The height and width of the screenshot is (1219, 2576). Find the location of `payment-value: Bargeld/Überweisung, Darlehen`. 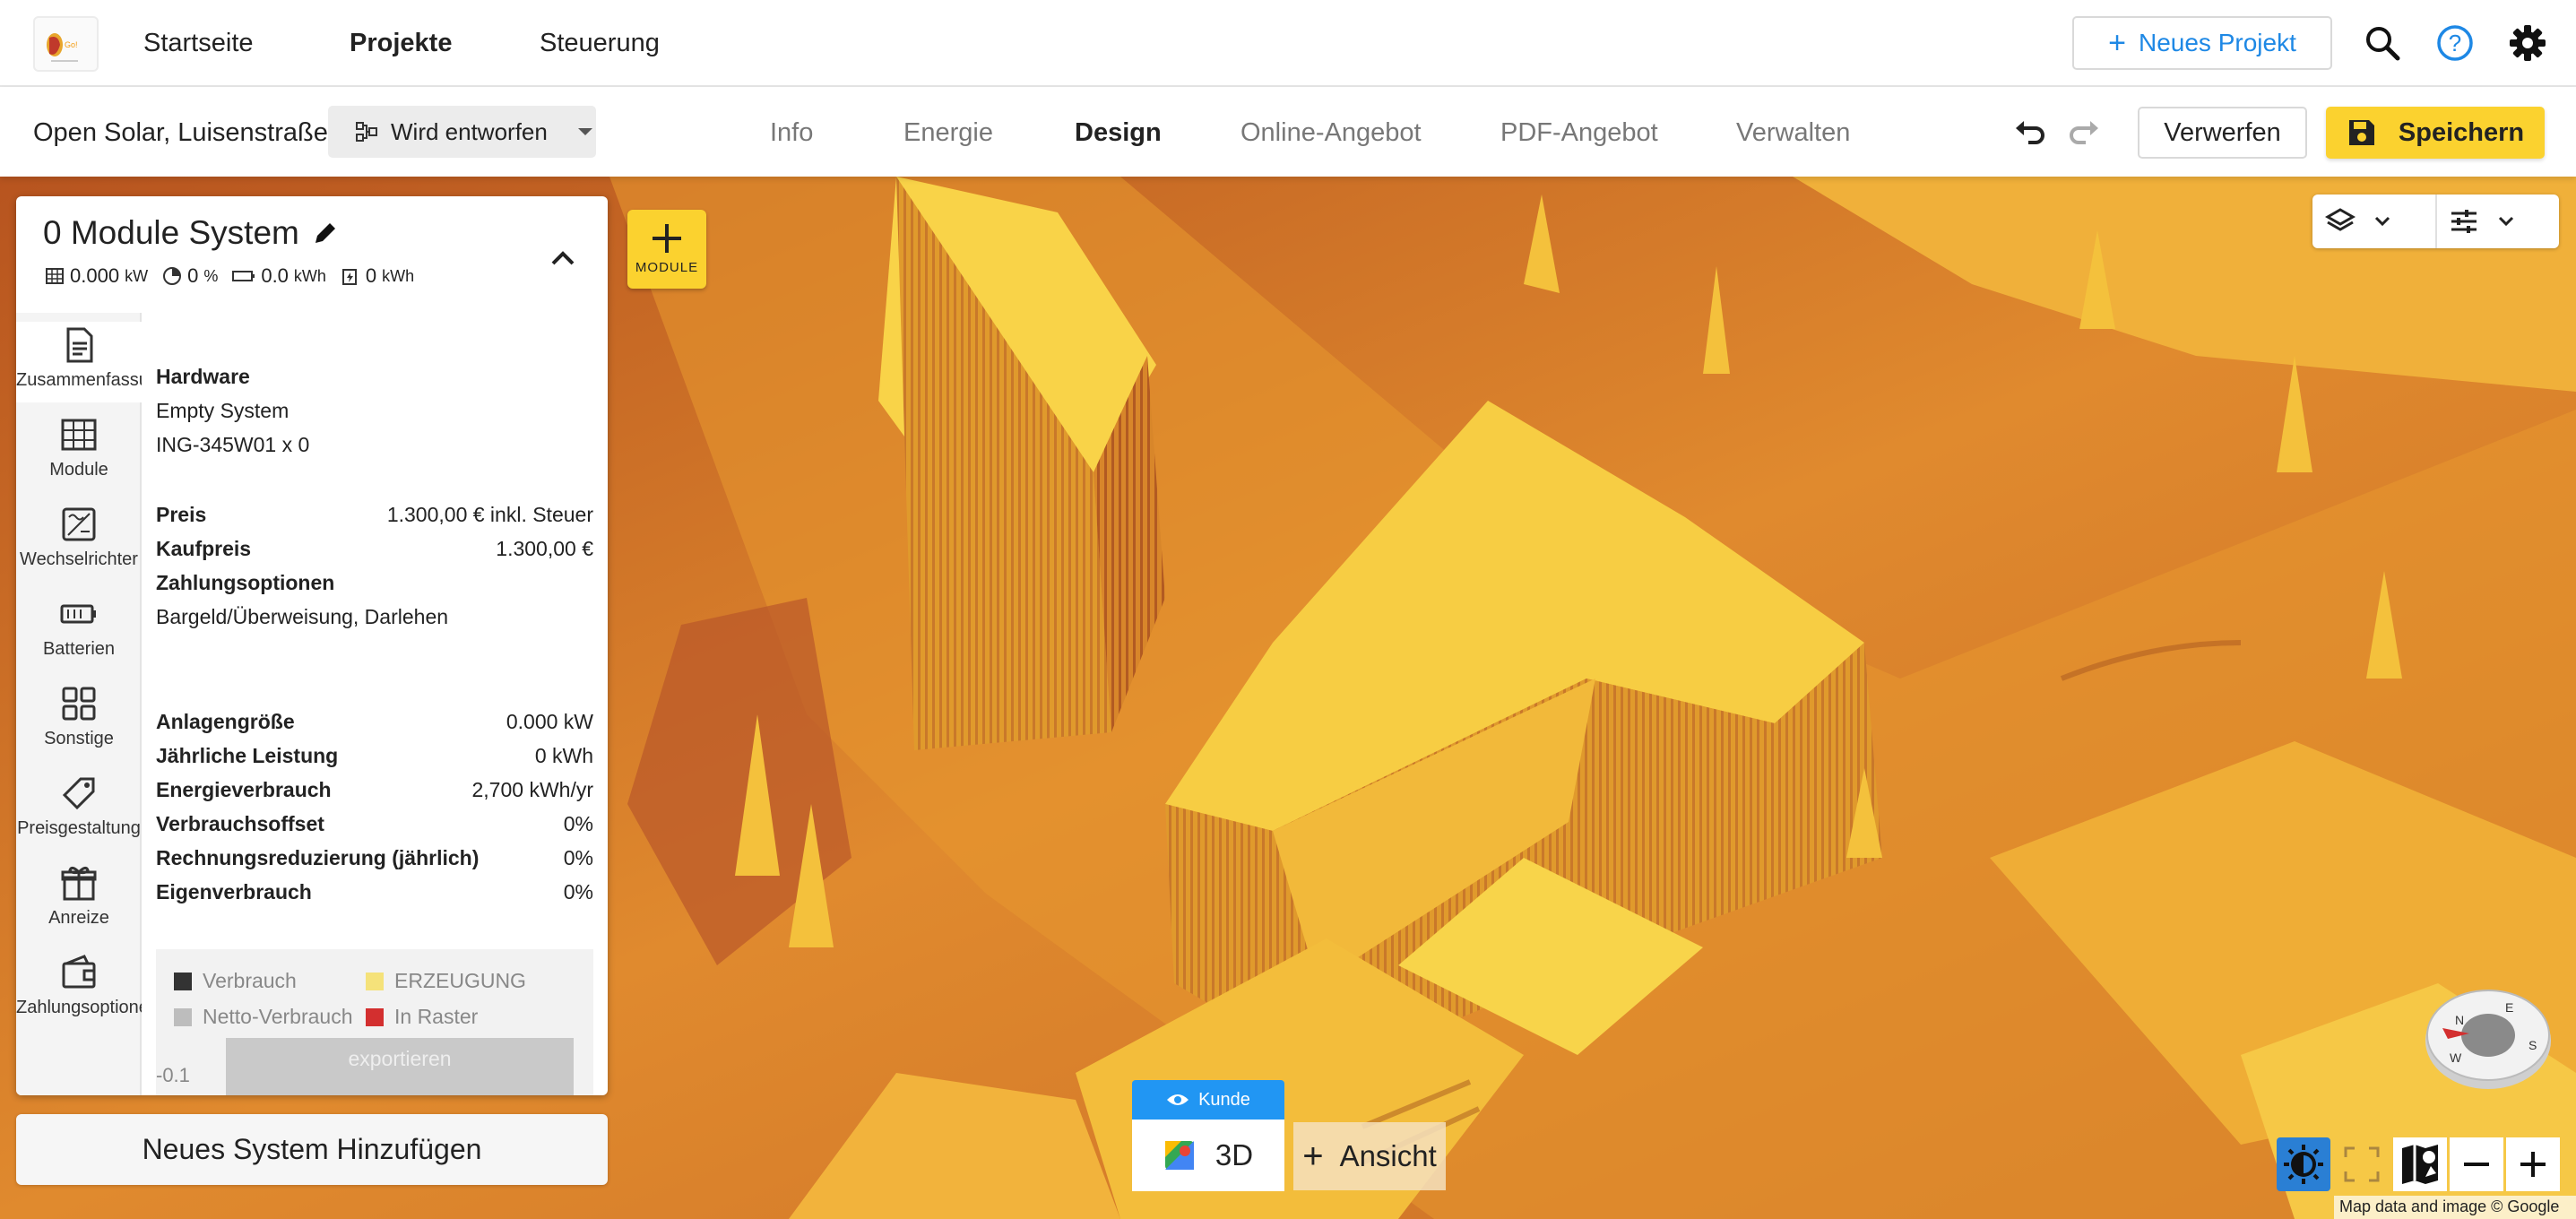

payment-value: Bargeld/Überweisung, Darlehen is located at coordinates (302, 617).